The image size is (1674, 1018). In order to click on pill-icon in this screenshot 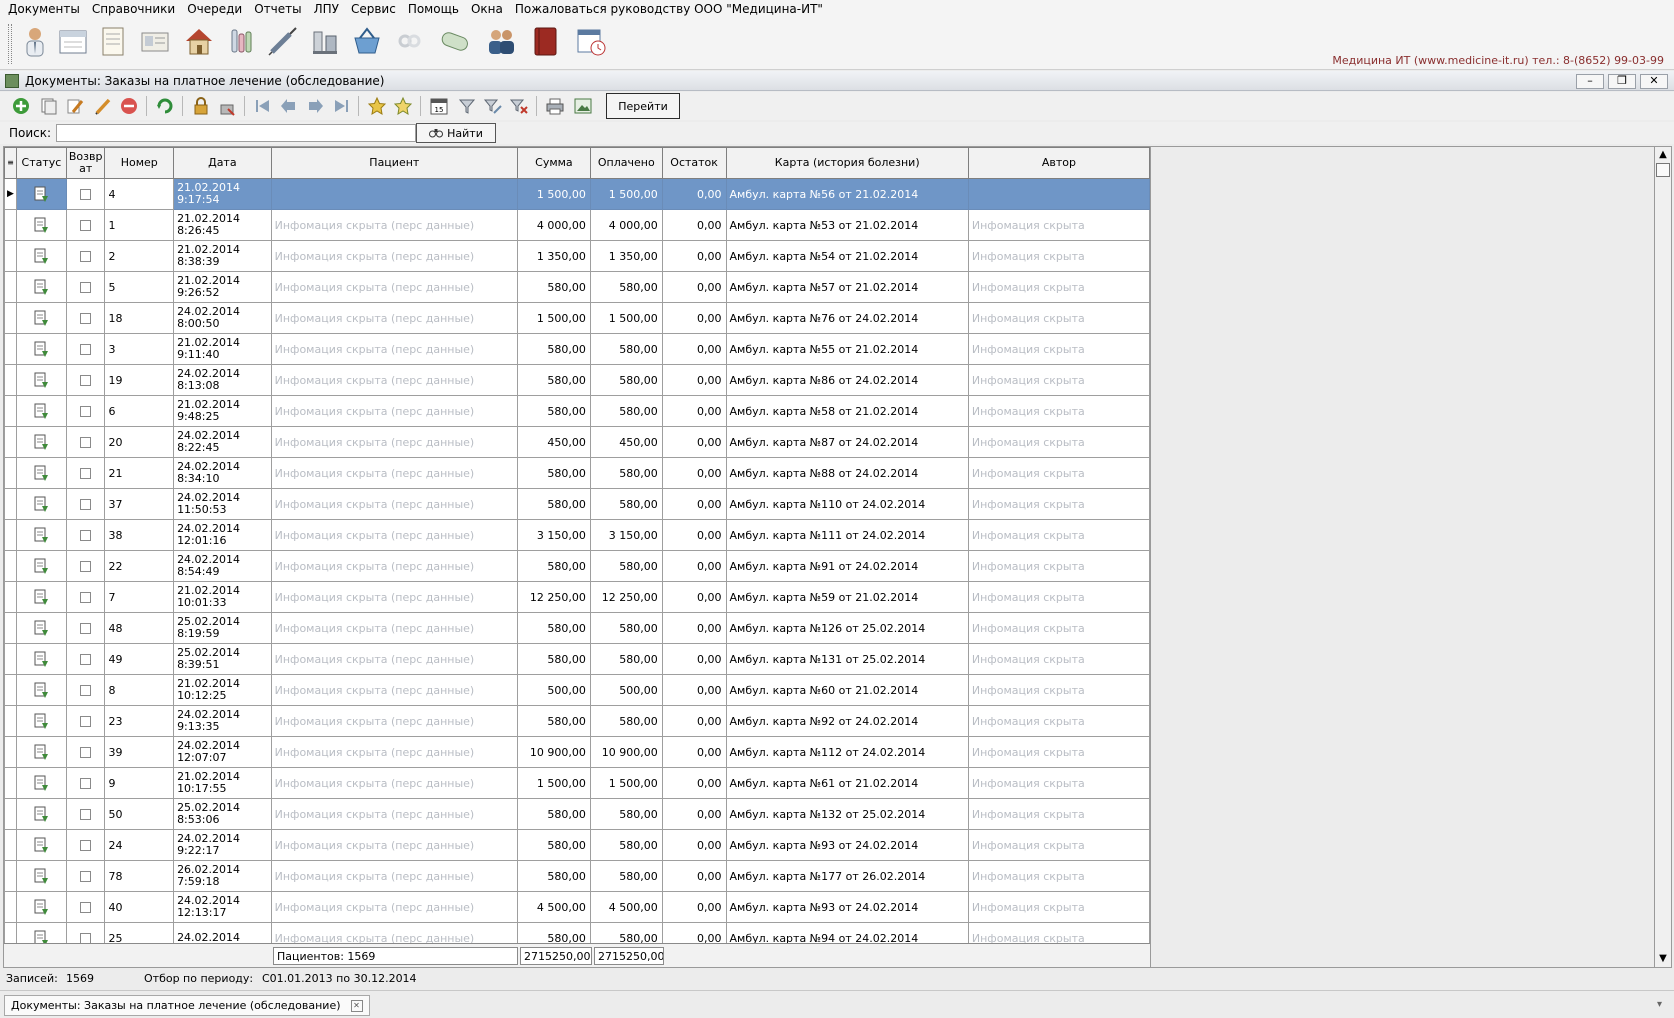, I will do `click(455, 41)`.